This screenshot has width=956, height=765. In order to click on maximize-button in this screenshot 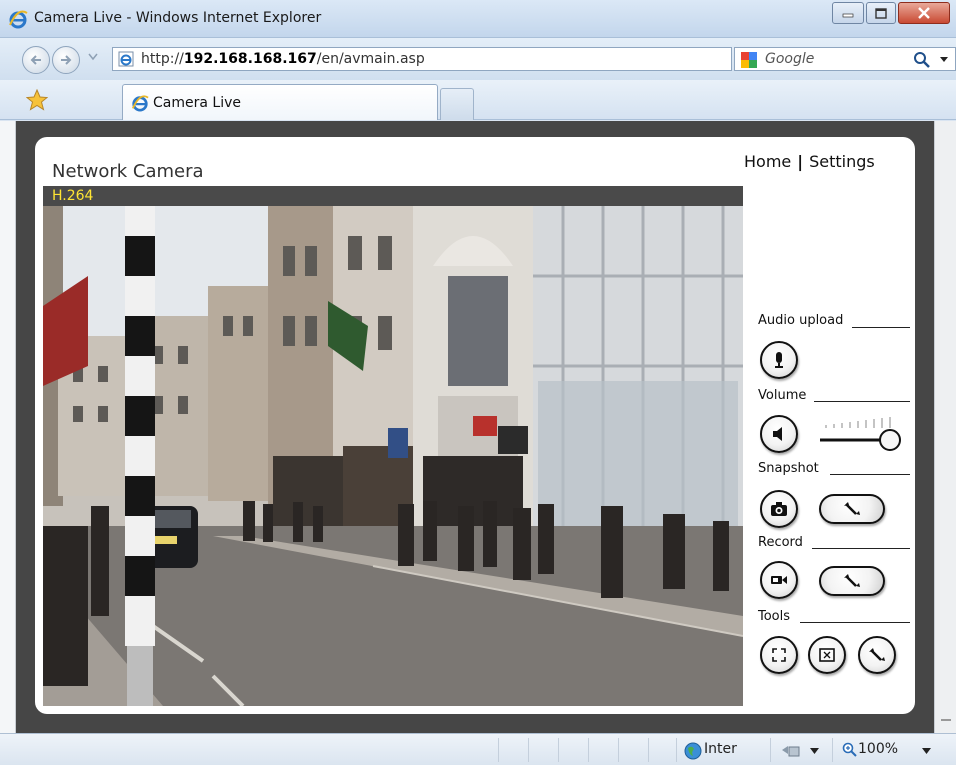, I will do `click(881, 13)`.